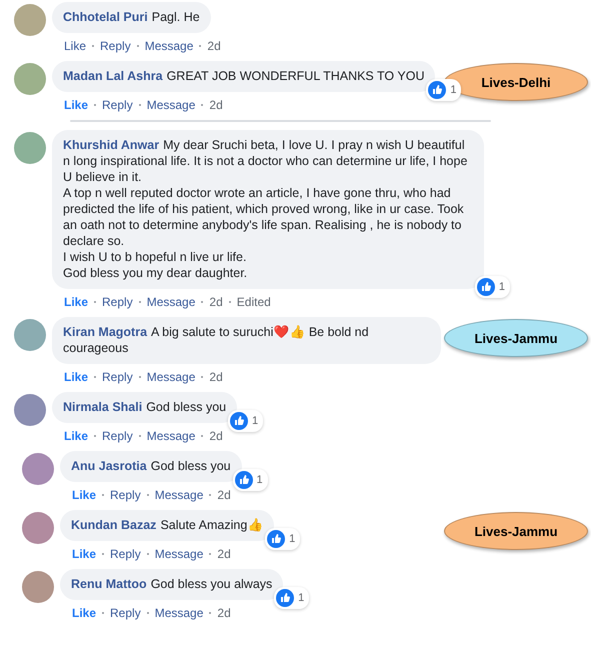 This screenshot has width=591, height=653. I want to click on timestamp: Edited, so click(253, 302).